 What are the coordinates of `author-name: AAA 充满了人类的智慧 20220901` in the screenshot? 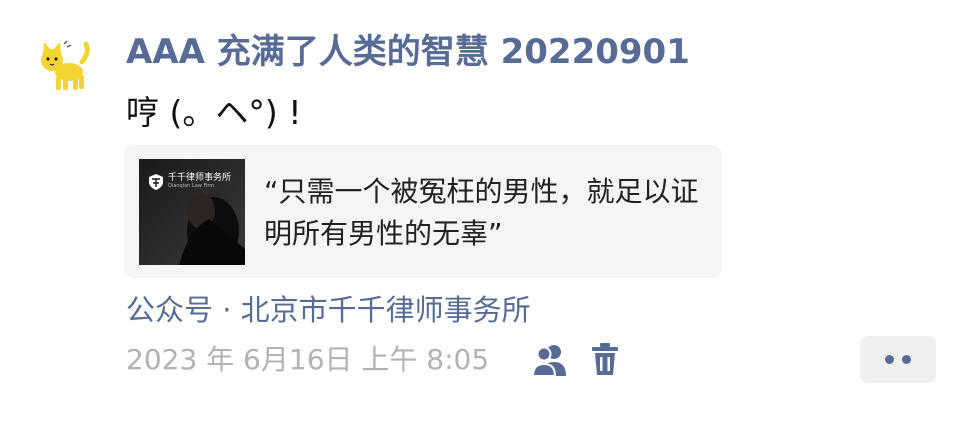 It's located at (408, 52).